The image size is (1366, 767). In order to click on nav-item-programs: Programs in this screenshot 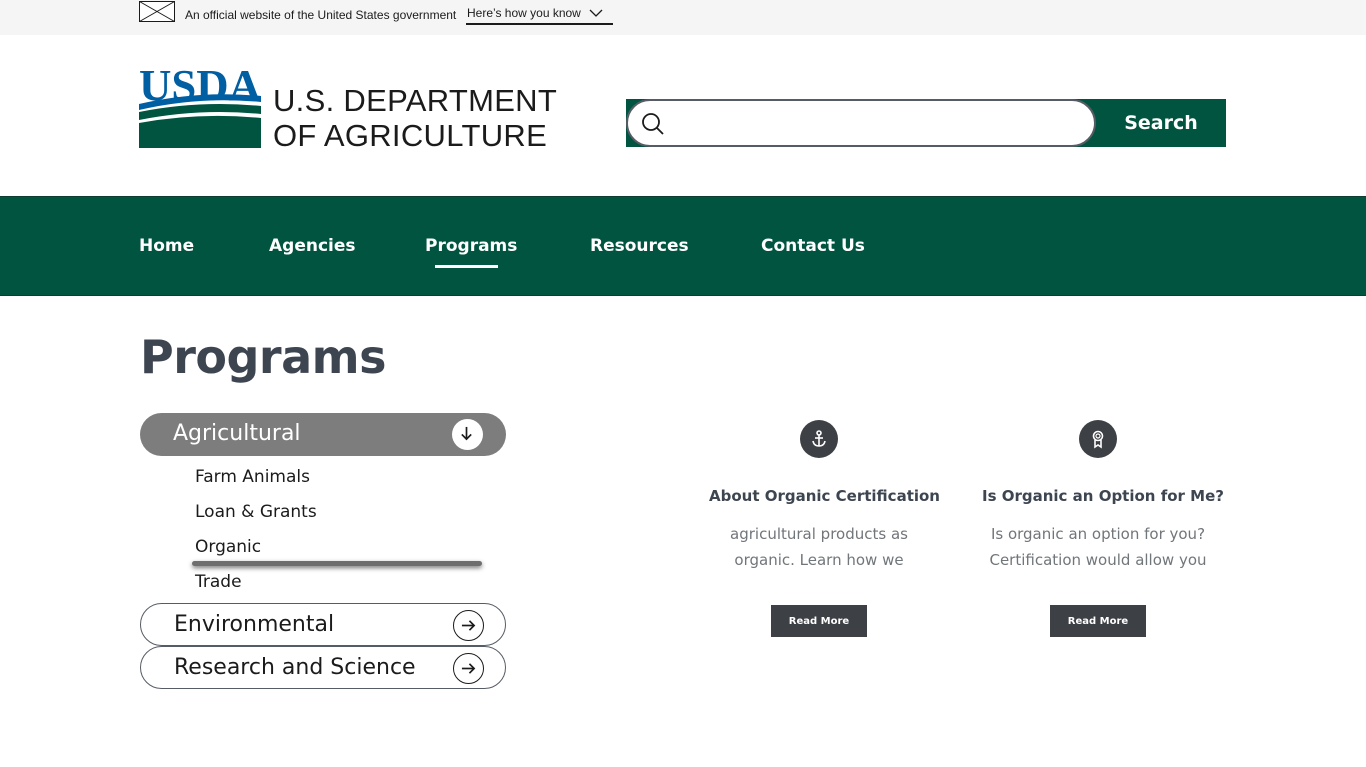, I will do `click(471, 246)`.